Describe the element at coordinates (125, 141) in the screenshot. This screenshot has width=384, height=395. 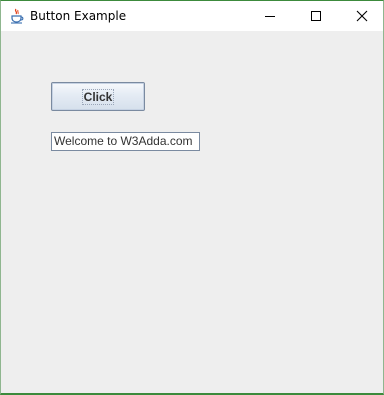
I see `message-text-field: Welcome to W3Adda.com` at that location.